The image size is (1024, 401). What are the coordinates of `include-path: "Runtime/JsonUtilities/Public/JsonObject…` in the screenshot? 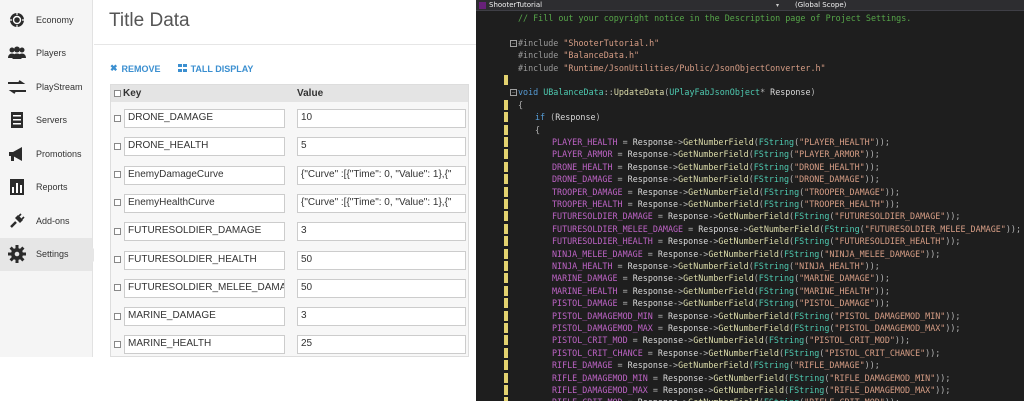 It's located at (694, 67).